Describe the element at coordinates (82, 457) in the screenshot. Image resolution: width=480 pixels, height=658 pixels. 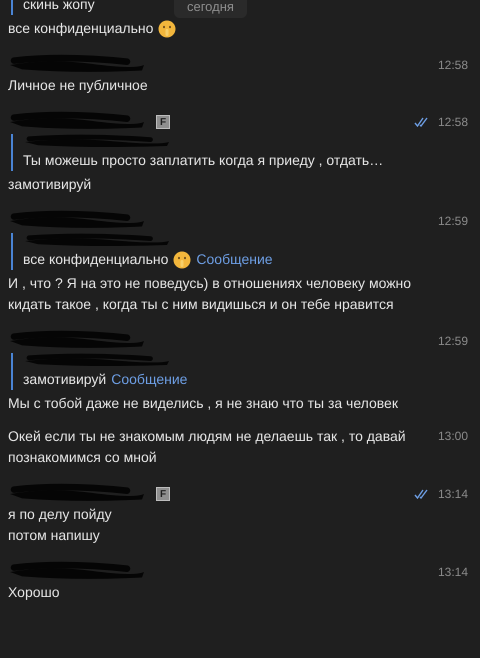
I see `message-text: познакомимся со мной` at that location.